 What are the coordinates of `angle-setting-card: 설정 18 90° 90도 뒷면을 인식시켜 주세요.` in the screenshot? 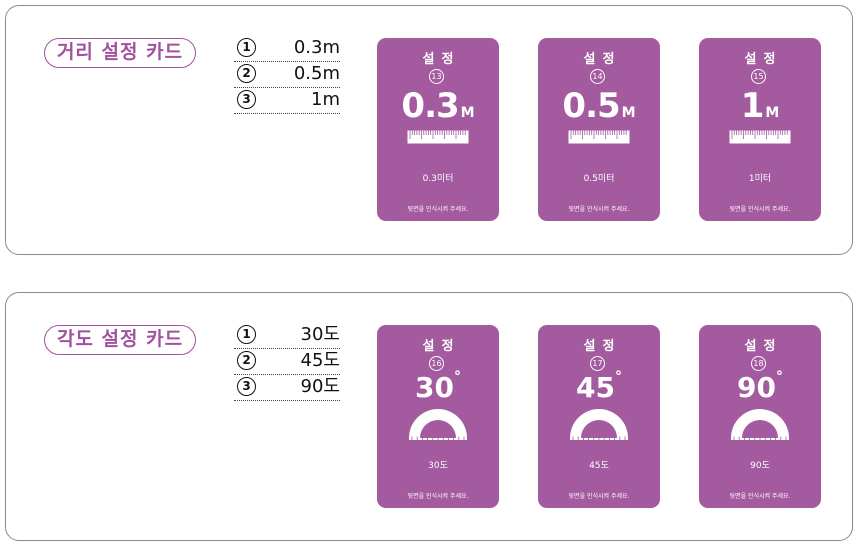 It's located at (760, 416).